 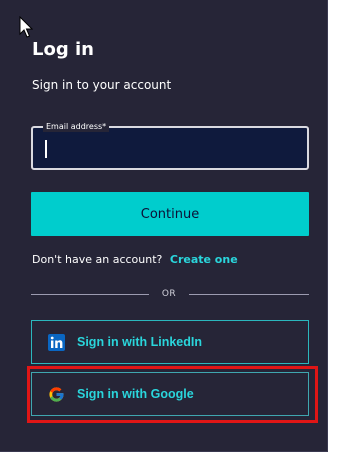 I want to click on create-account-link: Create one, so click(x=204, y=259).